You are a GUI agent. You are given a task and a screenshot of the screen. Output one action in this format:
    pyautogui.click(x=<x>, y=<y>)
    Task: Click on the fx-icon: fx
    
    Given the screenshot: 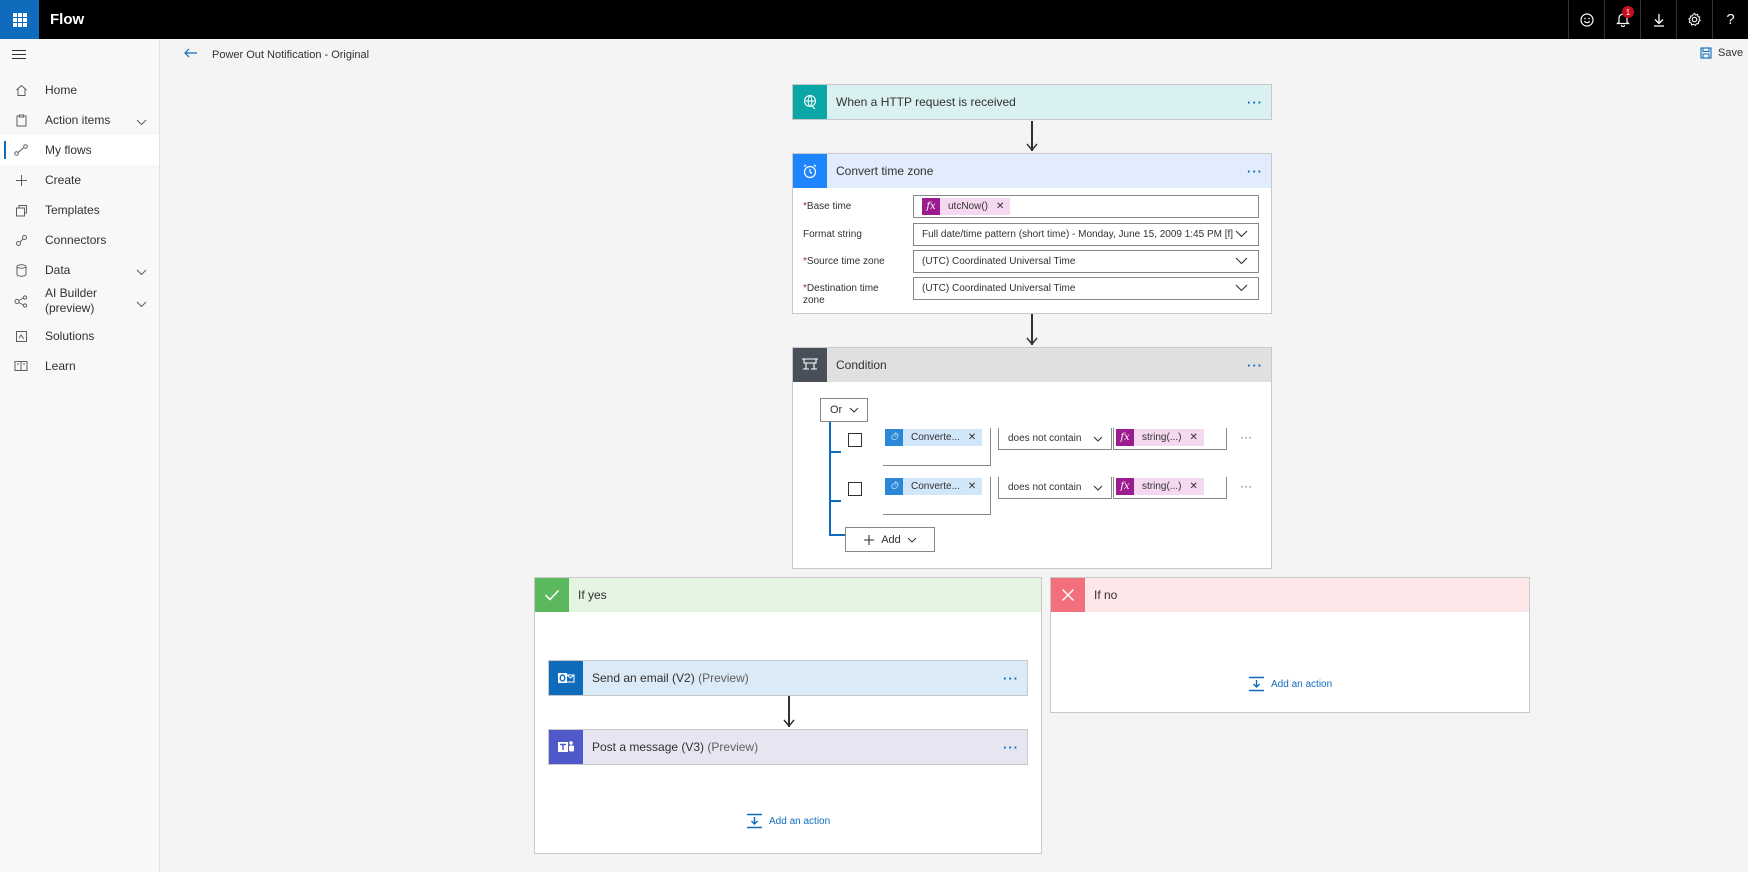 What is the action you would take?
    pyautogui.click(x=1125, y=486)
    